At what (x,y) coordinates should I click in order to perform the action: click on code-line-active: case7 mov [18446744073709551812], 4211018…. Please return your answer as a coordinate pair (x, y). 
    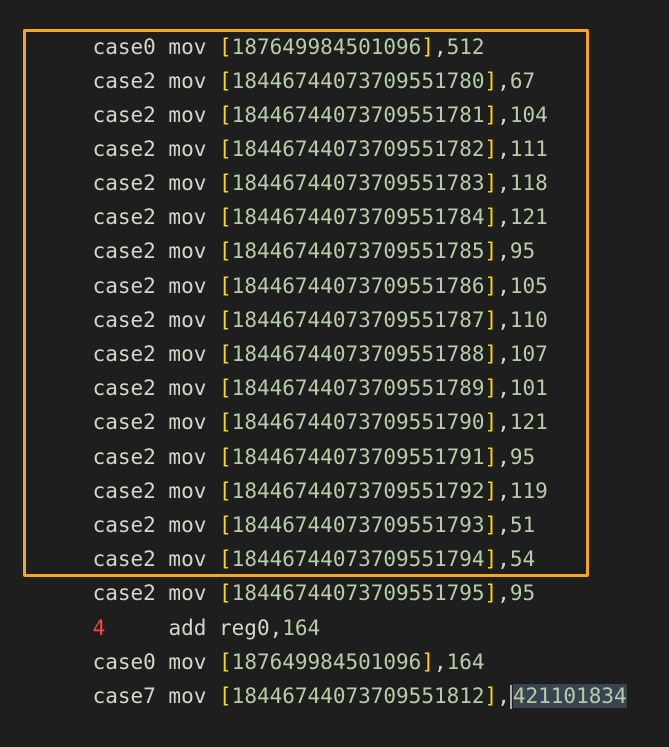
    Looking at the image, I should click on (334, 677).